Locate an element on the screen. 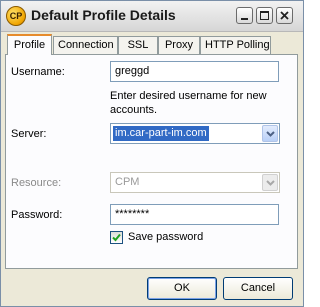 Image resolution: width=320 pixels, height=307 pixels. username-input: greggd is located at coordinates (194, 71).